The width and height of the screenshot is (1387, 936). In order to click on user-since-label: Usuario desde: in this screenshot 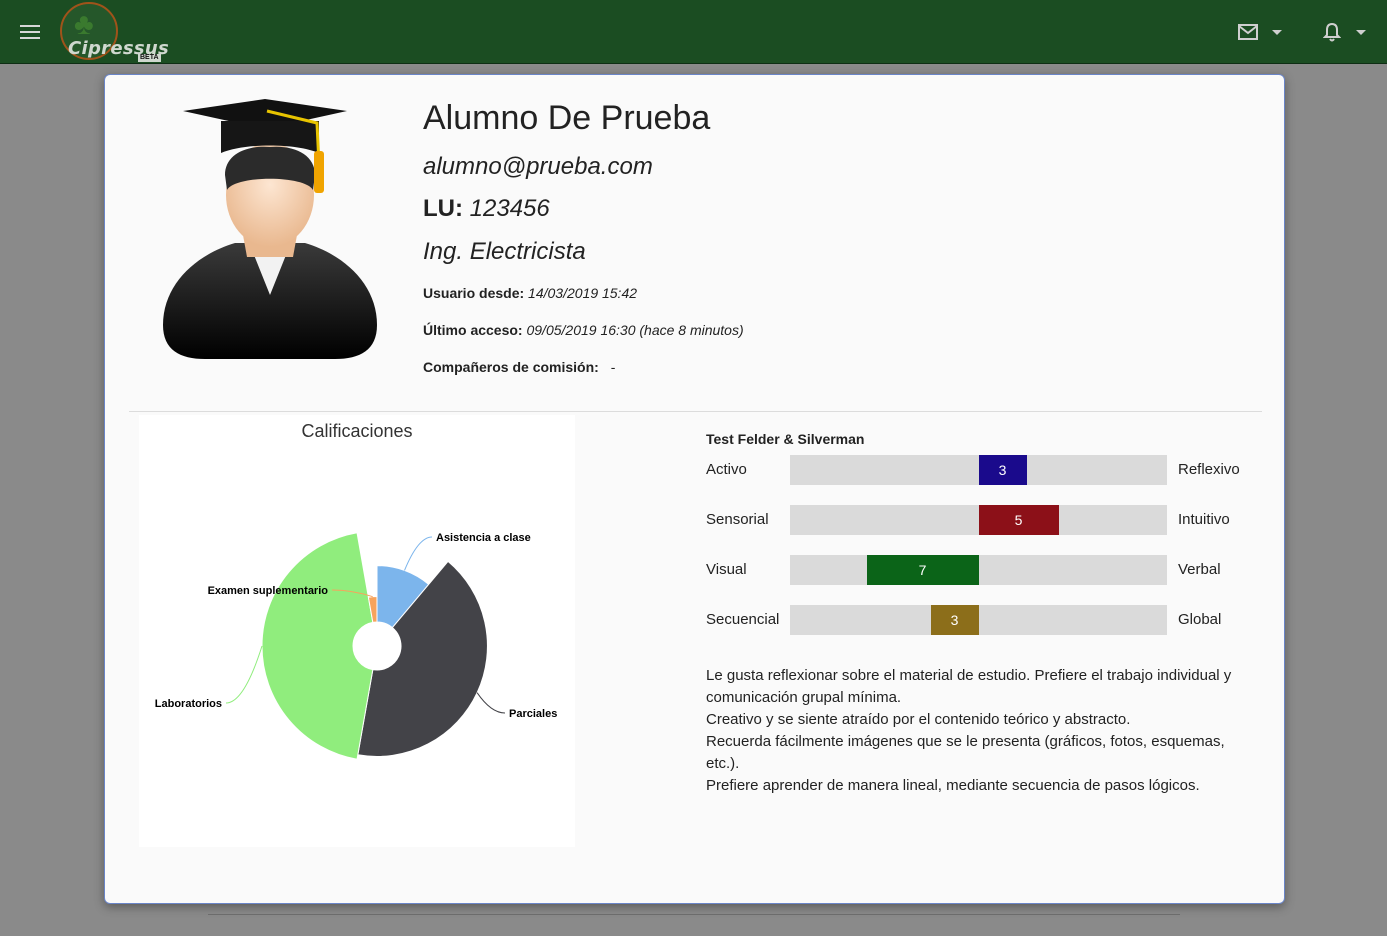, I will do `click(474, 293)`.